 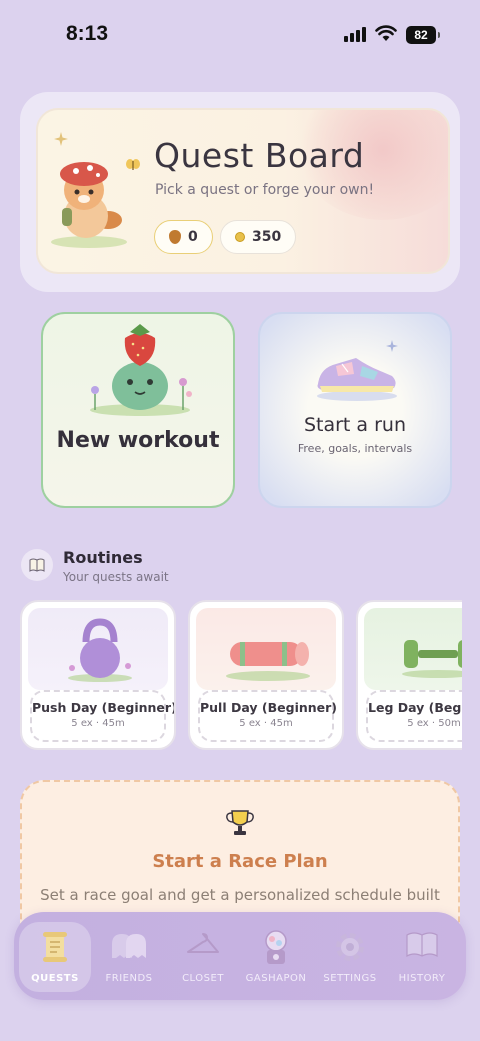 What do you see at coordinates (138, 440) in the screenshot?
I see `new-workout-label: New workout` at bounding box center [138, 440].